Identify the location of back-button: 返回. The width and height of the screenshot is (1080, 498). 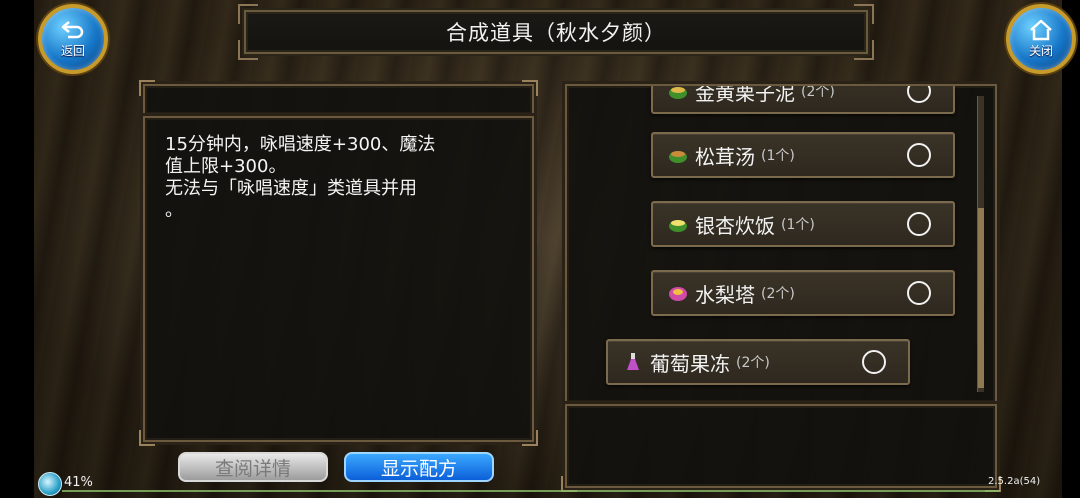
(73, 39).